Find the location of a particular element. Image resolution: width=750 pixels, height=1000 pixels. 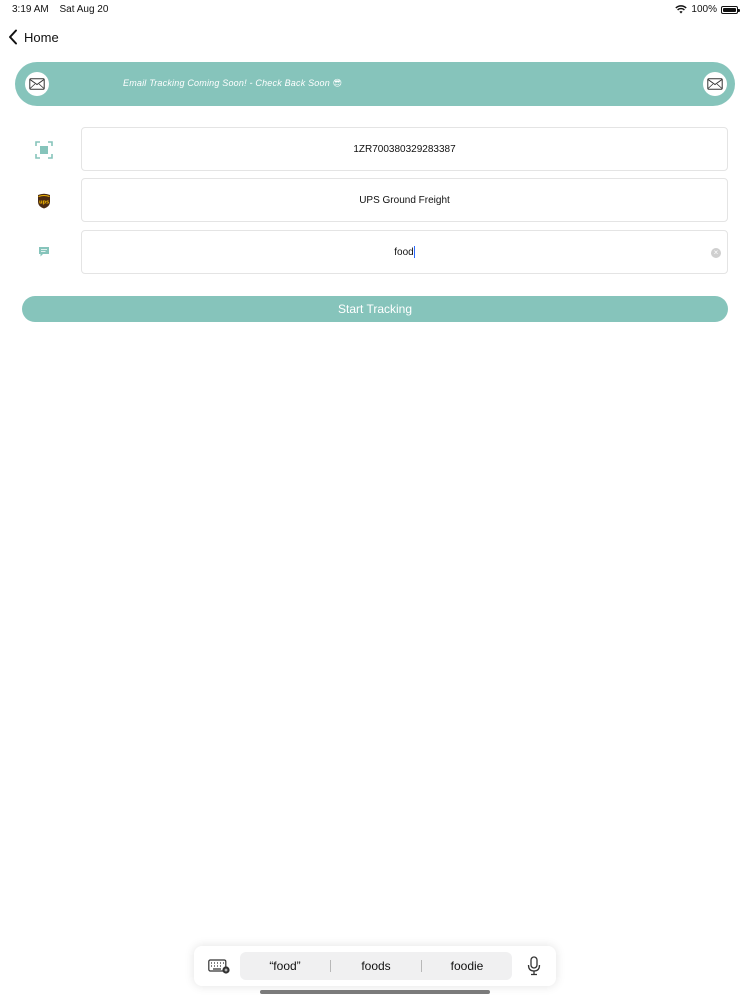

suggestion-item: foodie is located at coordinates (467, 966).